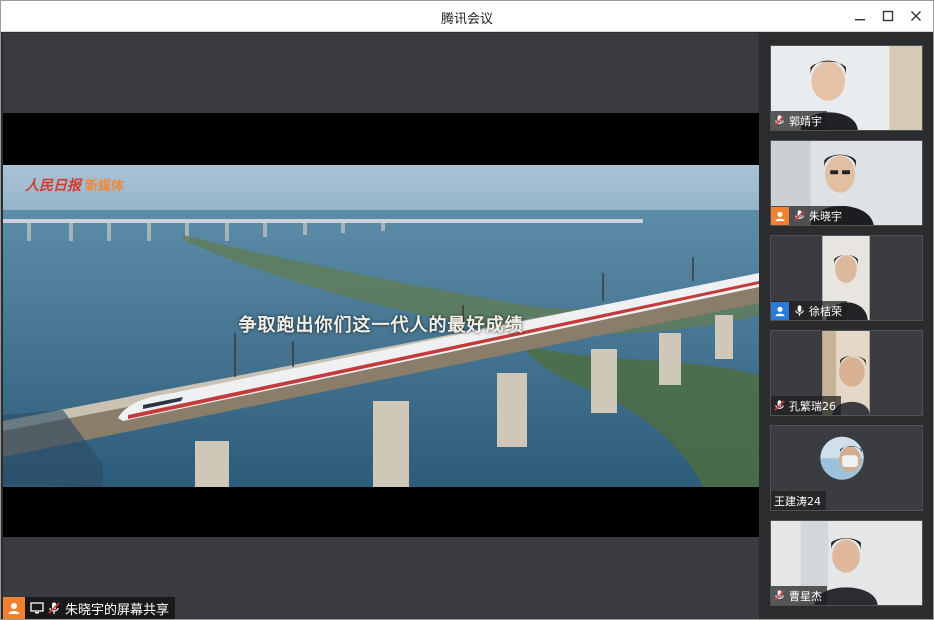 The height and width of the screenshot is (620, 934). I want to click on participant-tile: 王建涛24, so click(846, 468).